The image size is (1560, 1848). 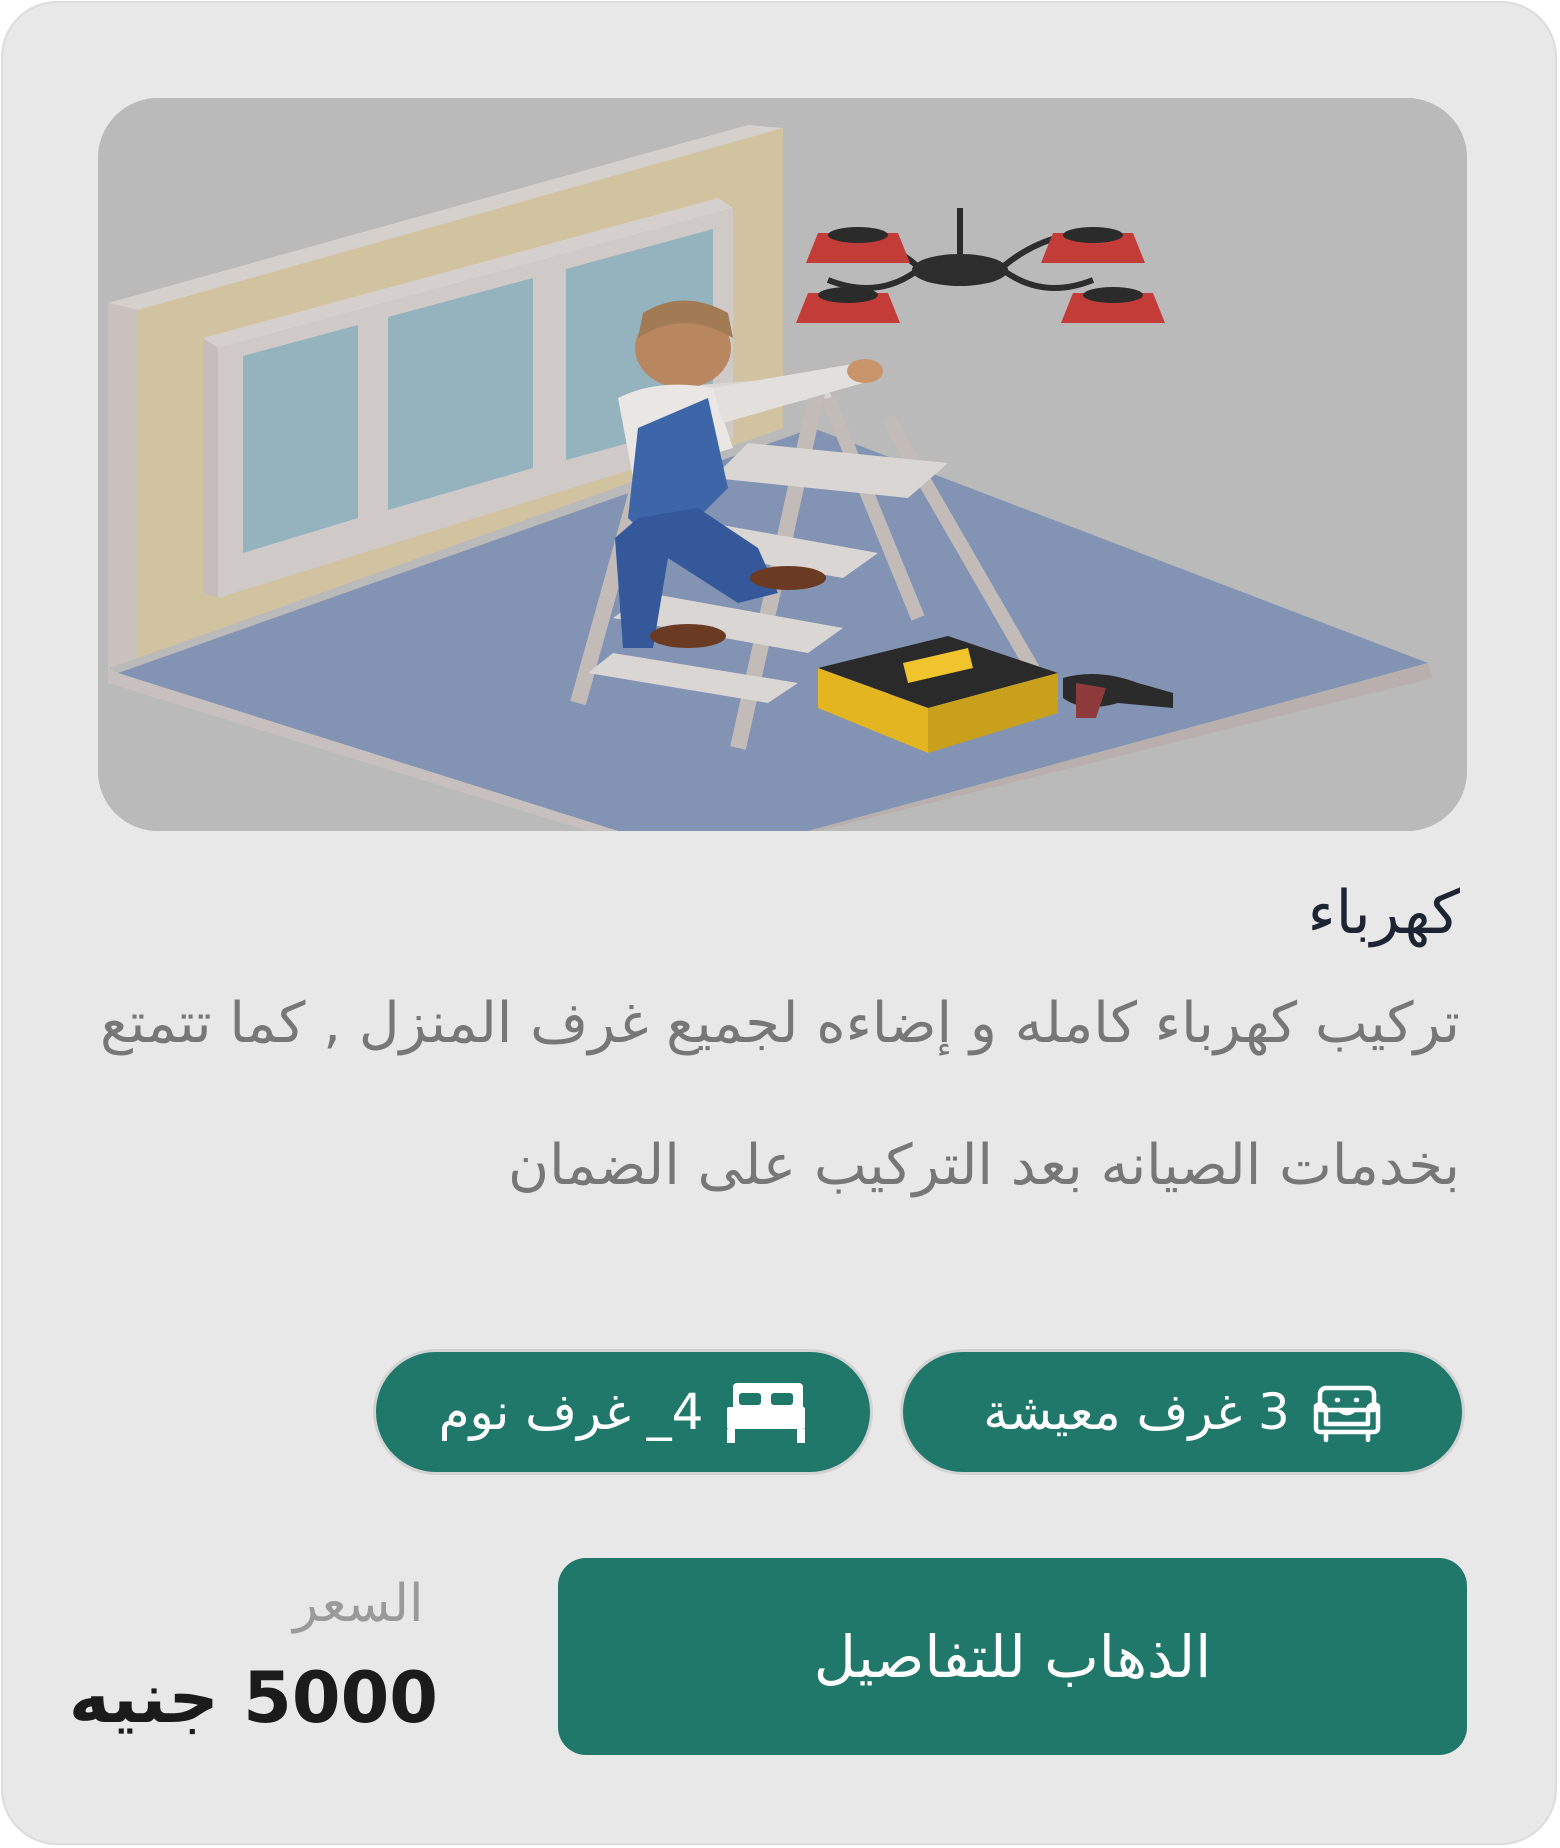 What do you see at coordinates (253, 1698) in the screenshot?
I see `price-value: 5000 جنيه` at bounding box center [253, 1698].